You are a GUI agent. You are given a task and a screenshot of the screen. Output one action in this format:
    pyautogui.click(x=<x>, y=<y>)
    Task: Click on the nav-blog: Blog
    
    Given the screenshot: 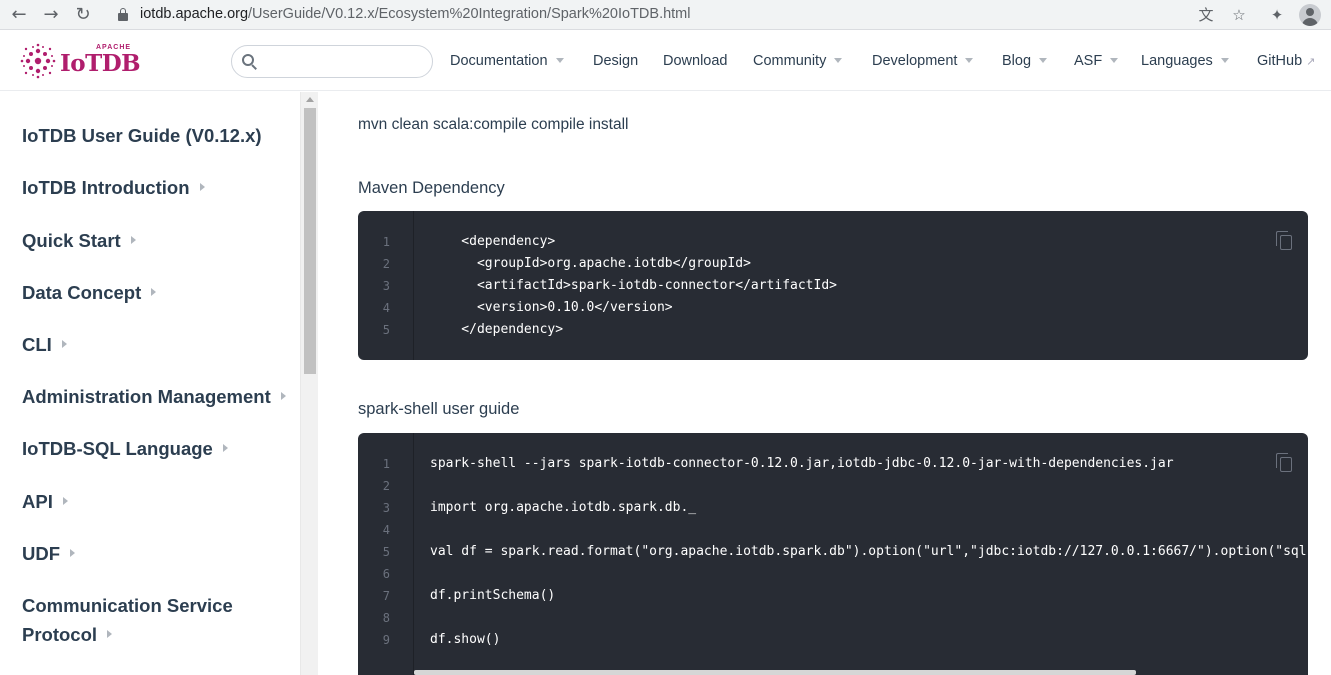 What is the action you would take?
    pyautogui.click(x=1025, y=61)
    